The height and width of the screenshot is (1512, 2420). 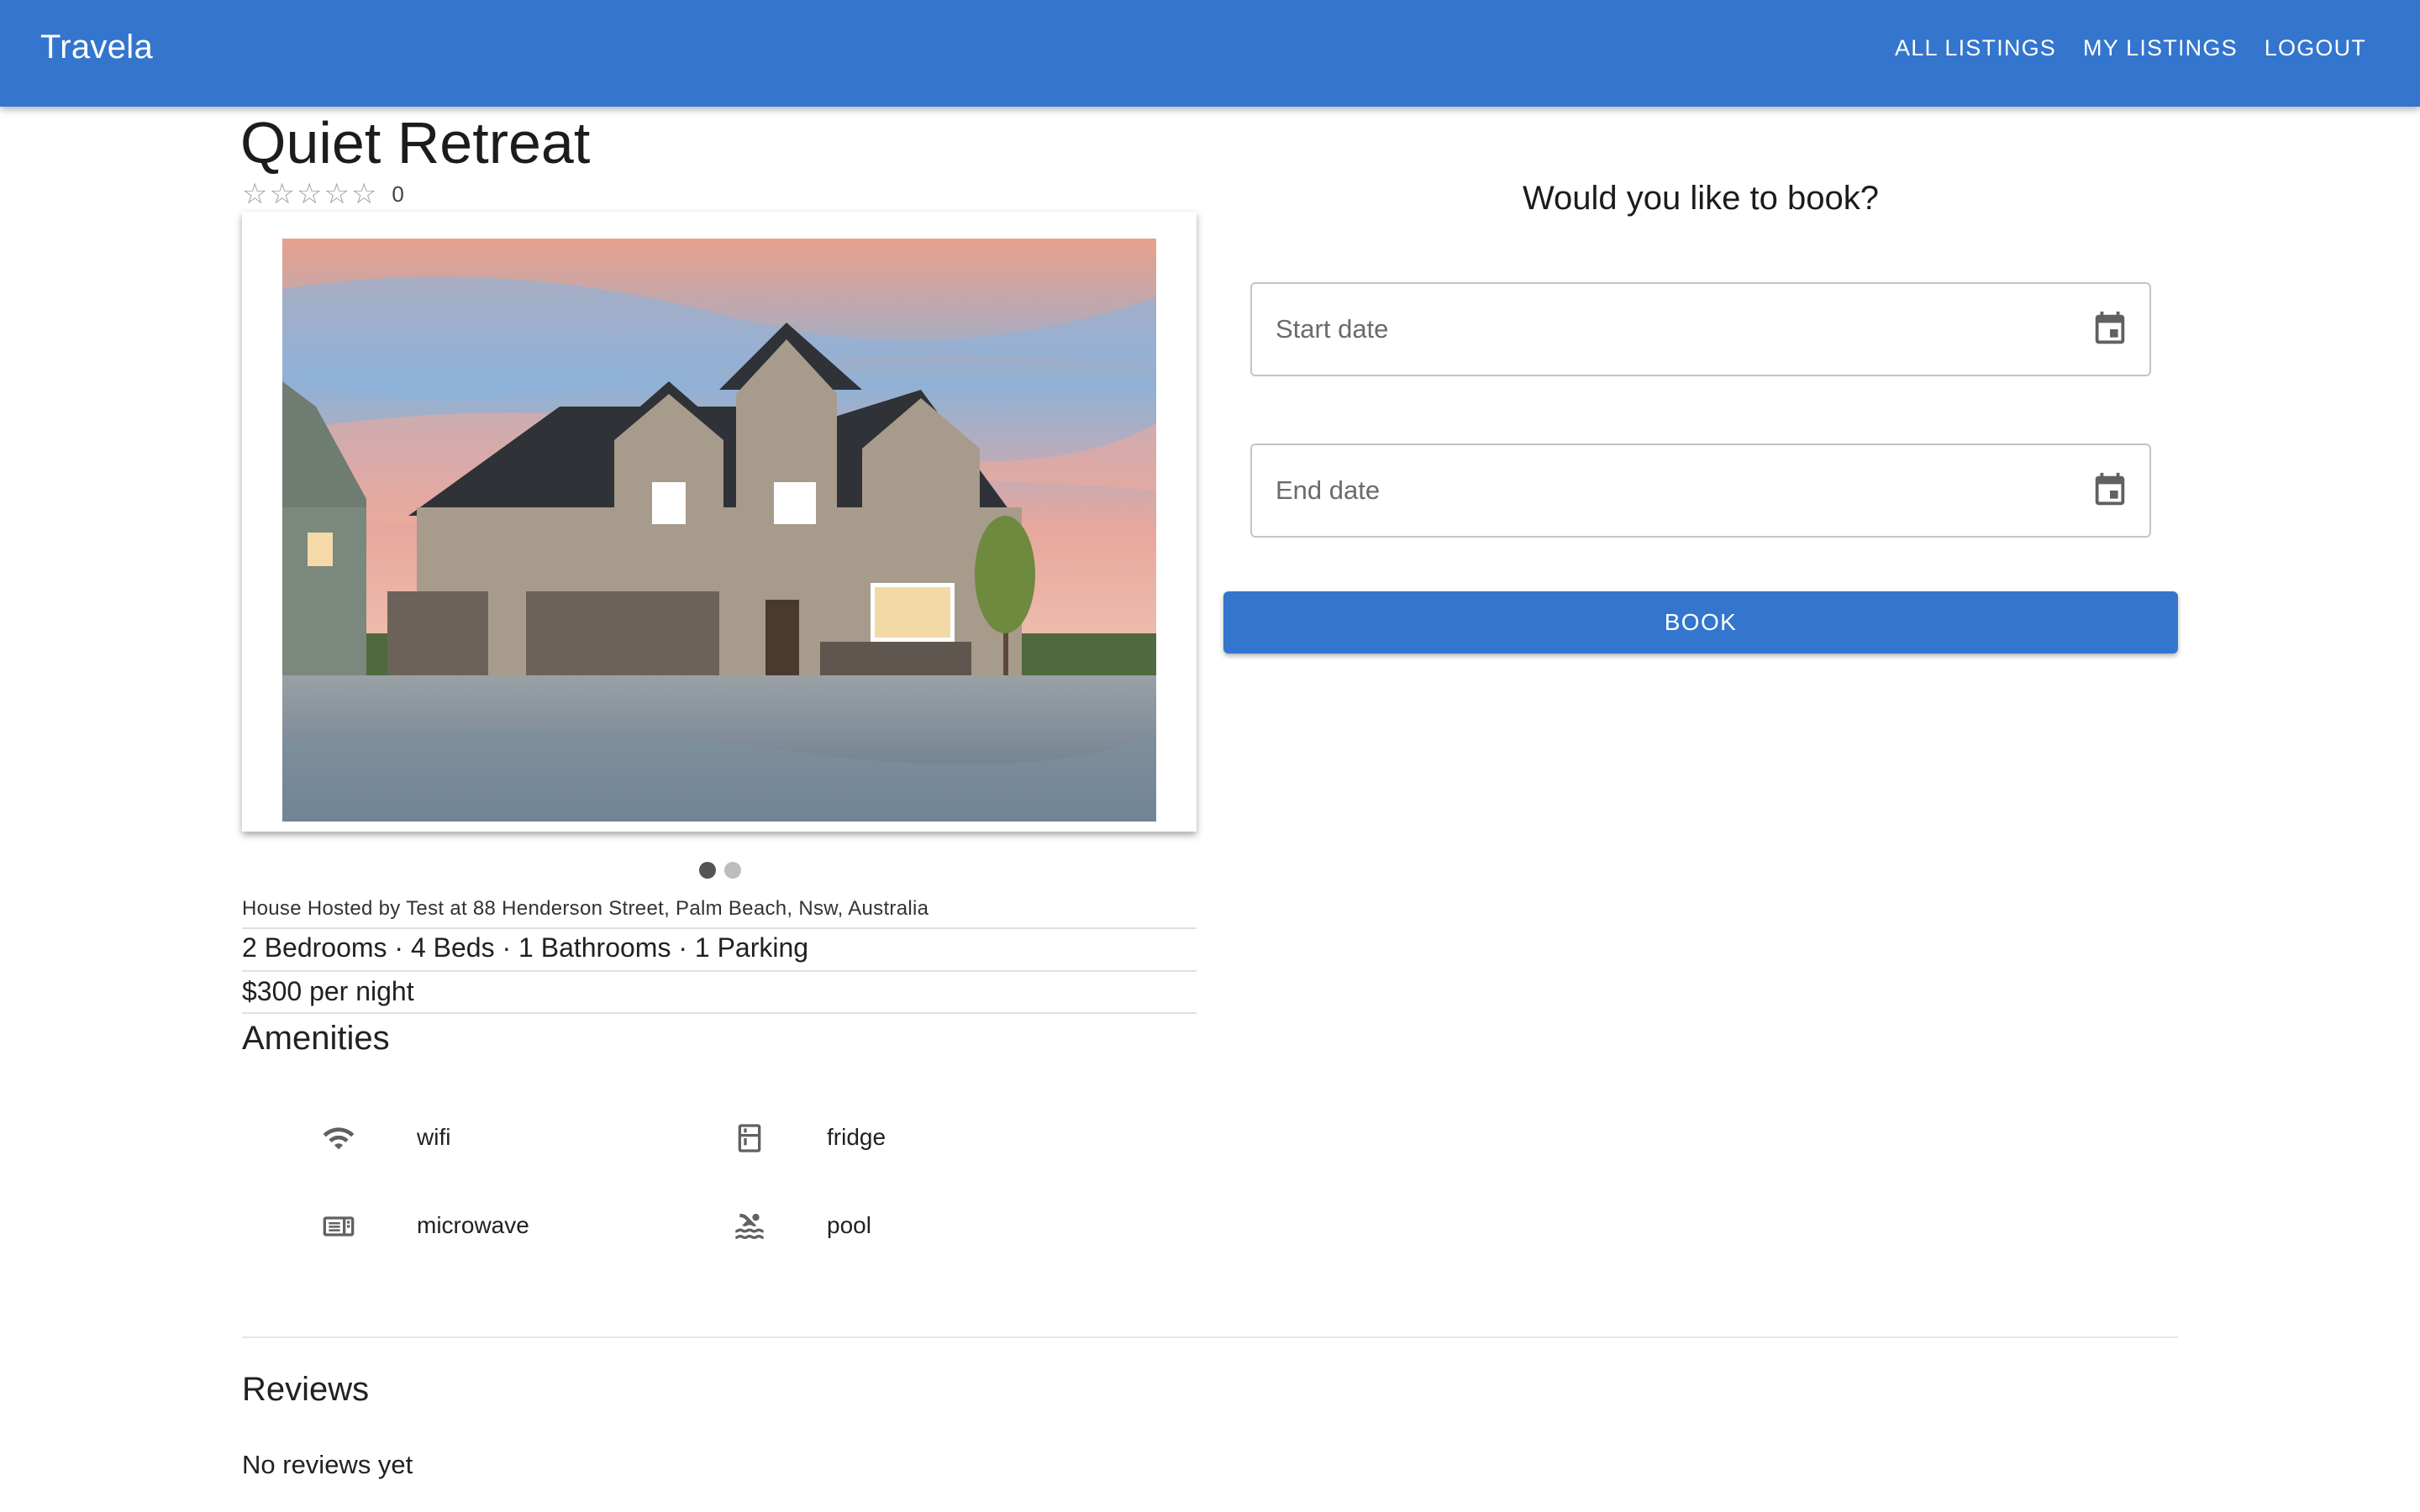 I want to click on amenities-heading: Amenities, so click(x=316, y=1038).